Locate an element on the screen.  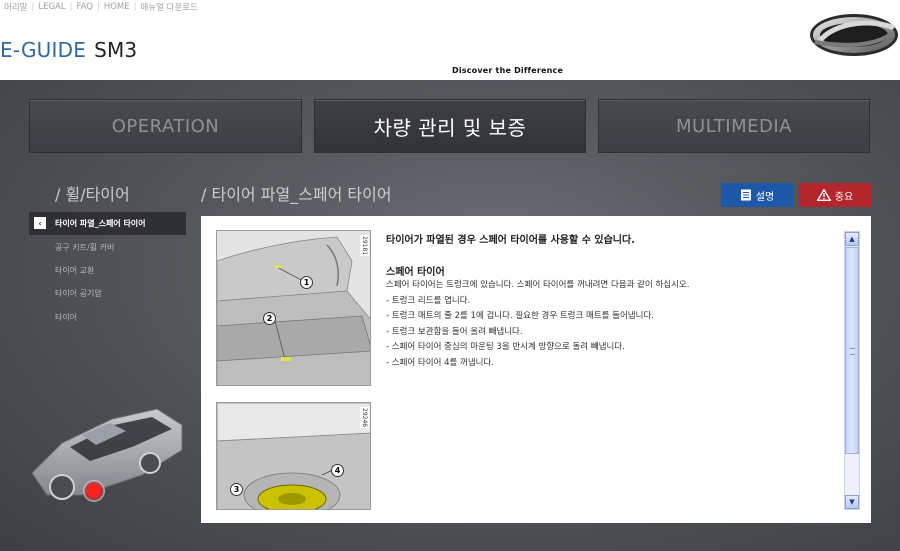
image-code-2: 29246 is located at coordinates (364, 418).